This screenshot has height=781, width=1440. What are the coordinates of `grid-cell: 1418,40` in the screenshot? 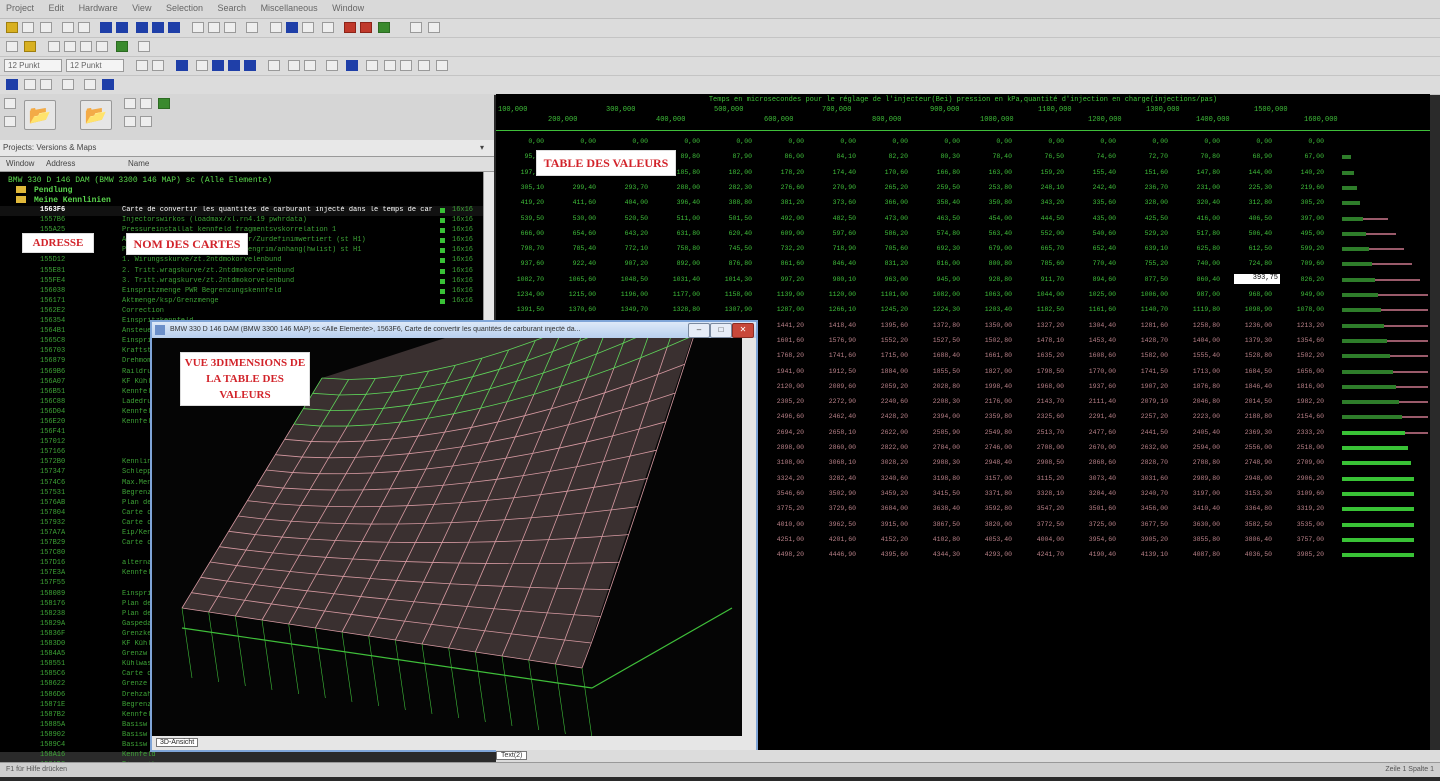 It's located at (832, 325).